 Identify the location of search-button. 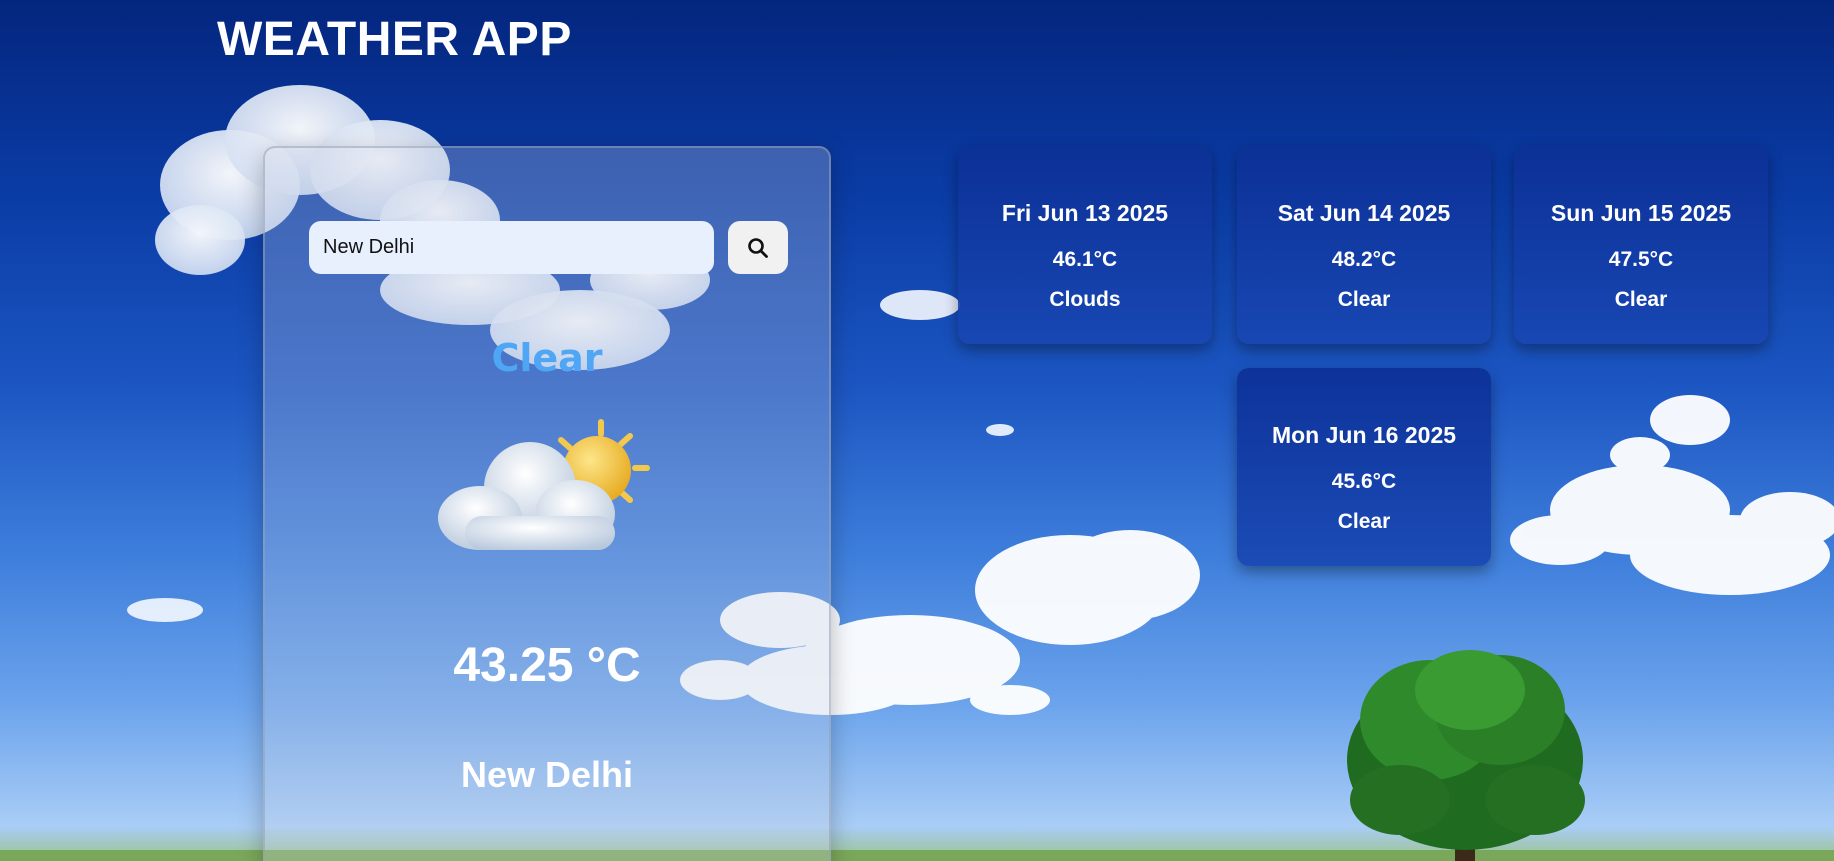
(758, 247).